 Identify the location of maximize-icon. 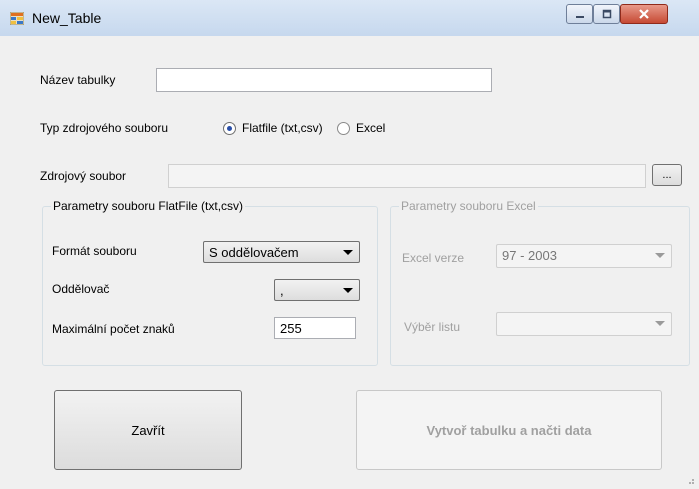
(606, 14).